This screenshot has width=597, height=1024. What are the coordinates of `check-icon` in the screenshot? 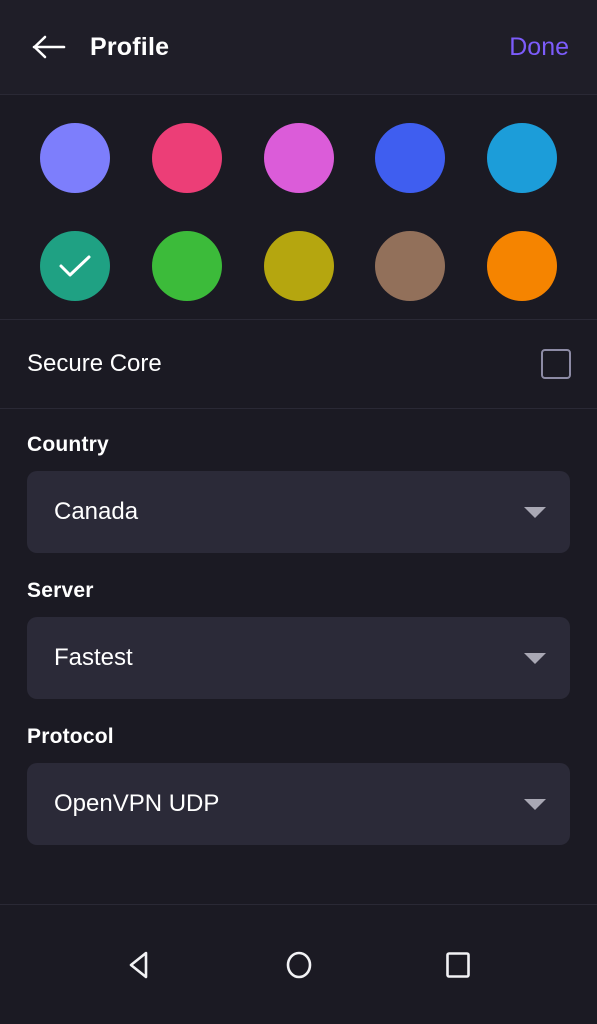 It's located at (75, 266).